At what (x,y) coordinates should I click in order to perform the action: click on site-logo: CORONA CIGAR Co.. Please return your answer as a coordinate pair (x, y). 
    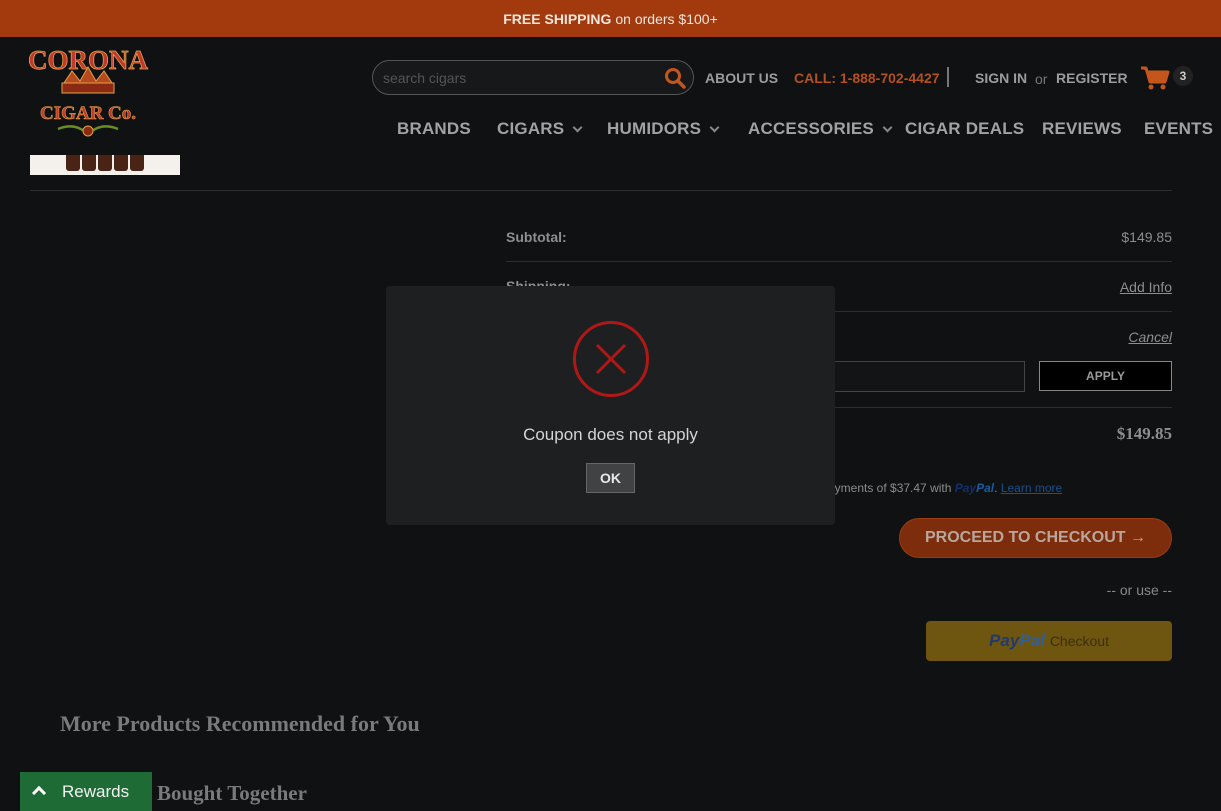
    Looking at the image, I should click on (88, 93).